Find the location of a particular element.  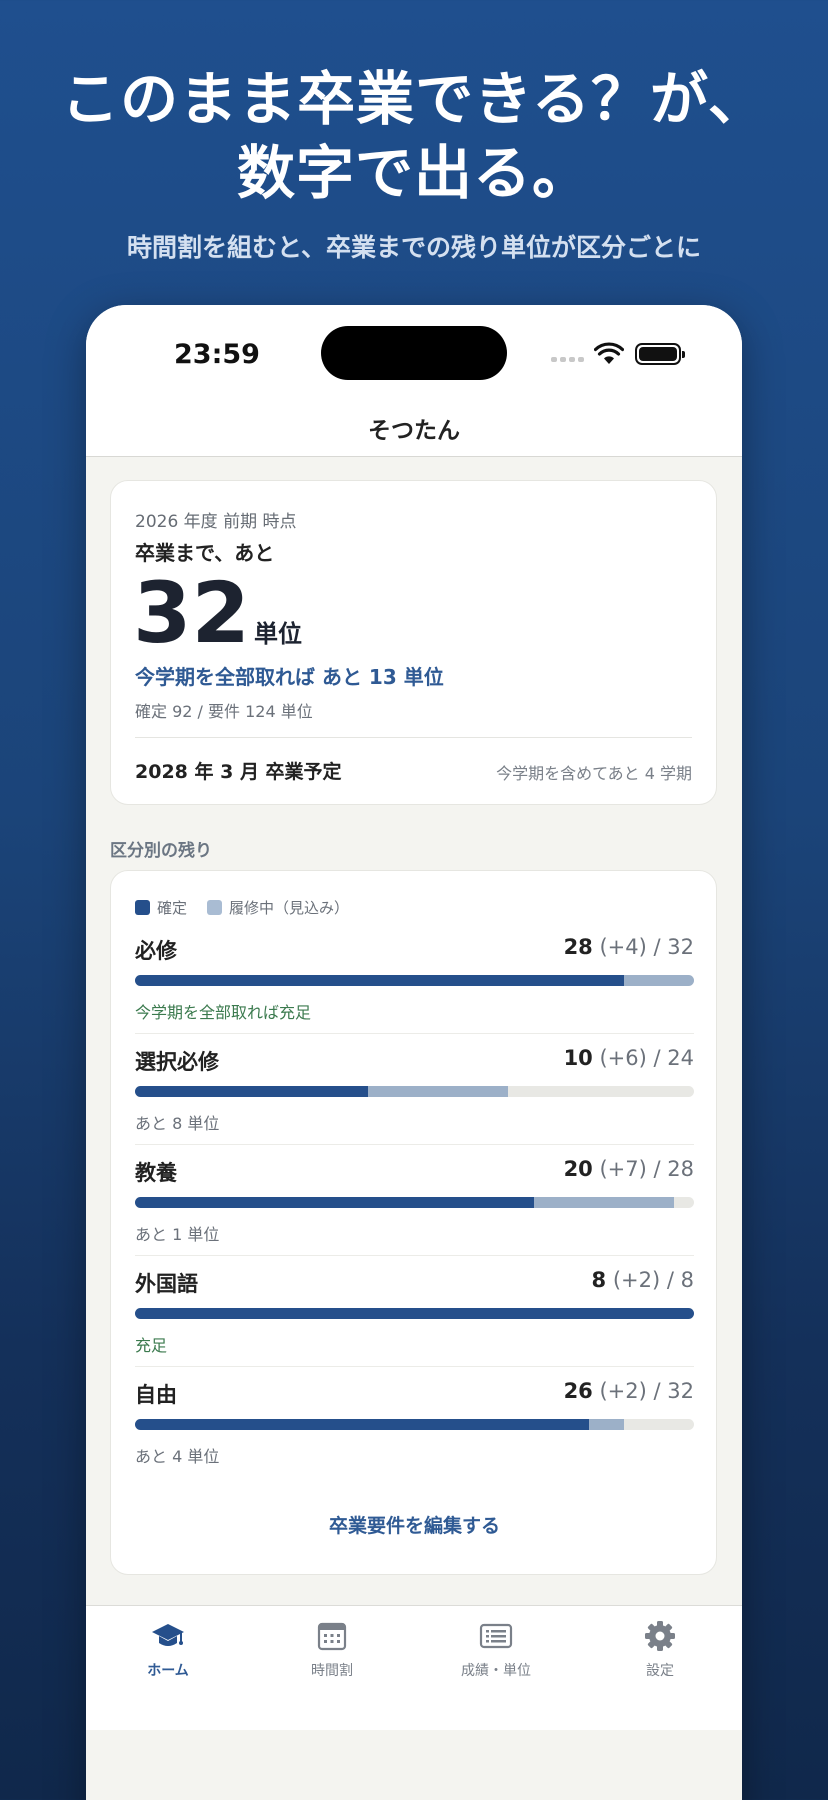

category-note: あと 8 単位 is located at coordinates (177, 1123).